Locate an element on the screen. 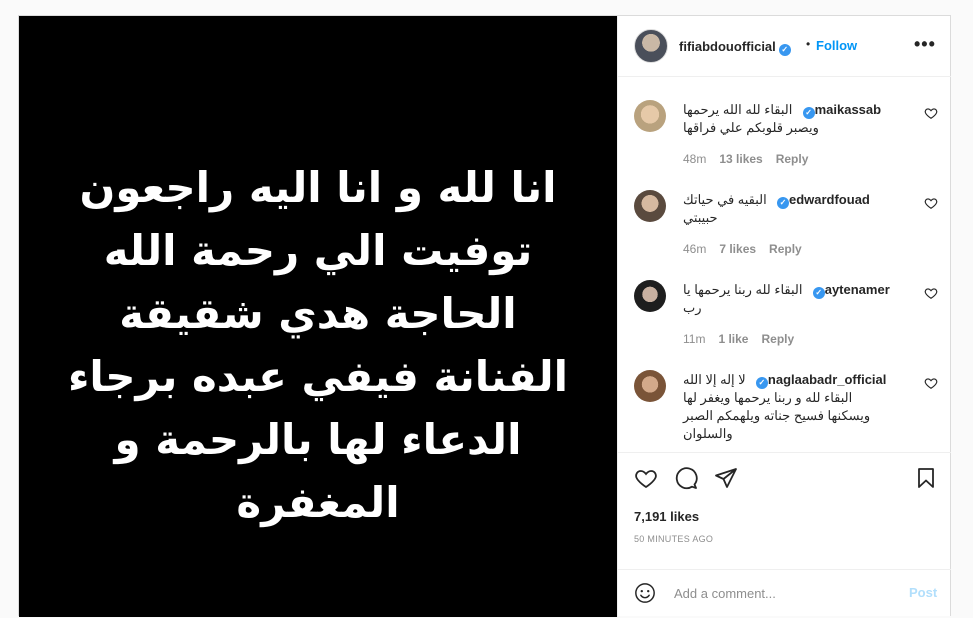 The image size is (973, 618). comment-username: aytenamer is located at coordinates (857, 289).